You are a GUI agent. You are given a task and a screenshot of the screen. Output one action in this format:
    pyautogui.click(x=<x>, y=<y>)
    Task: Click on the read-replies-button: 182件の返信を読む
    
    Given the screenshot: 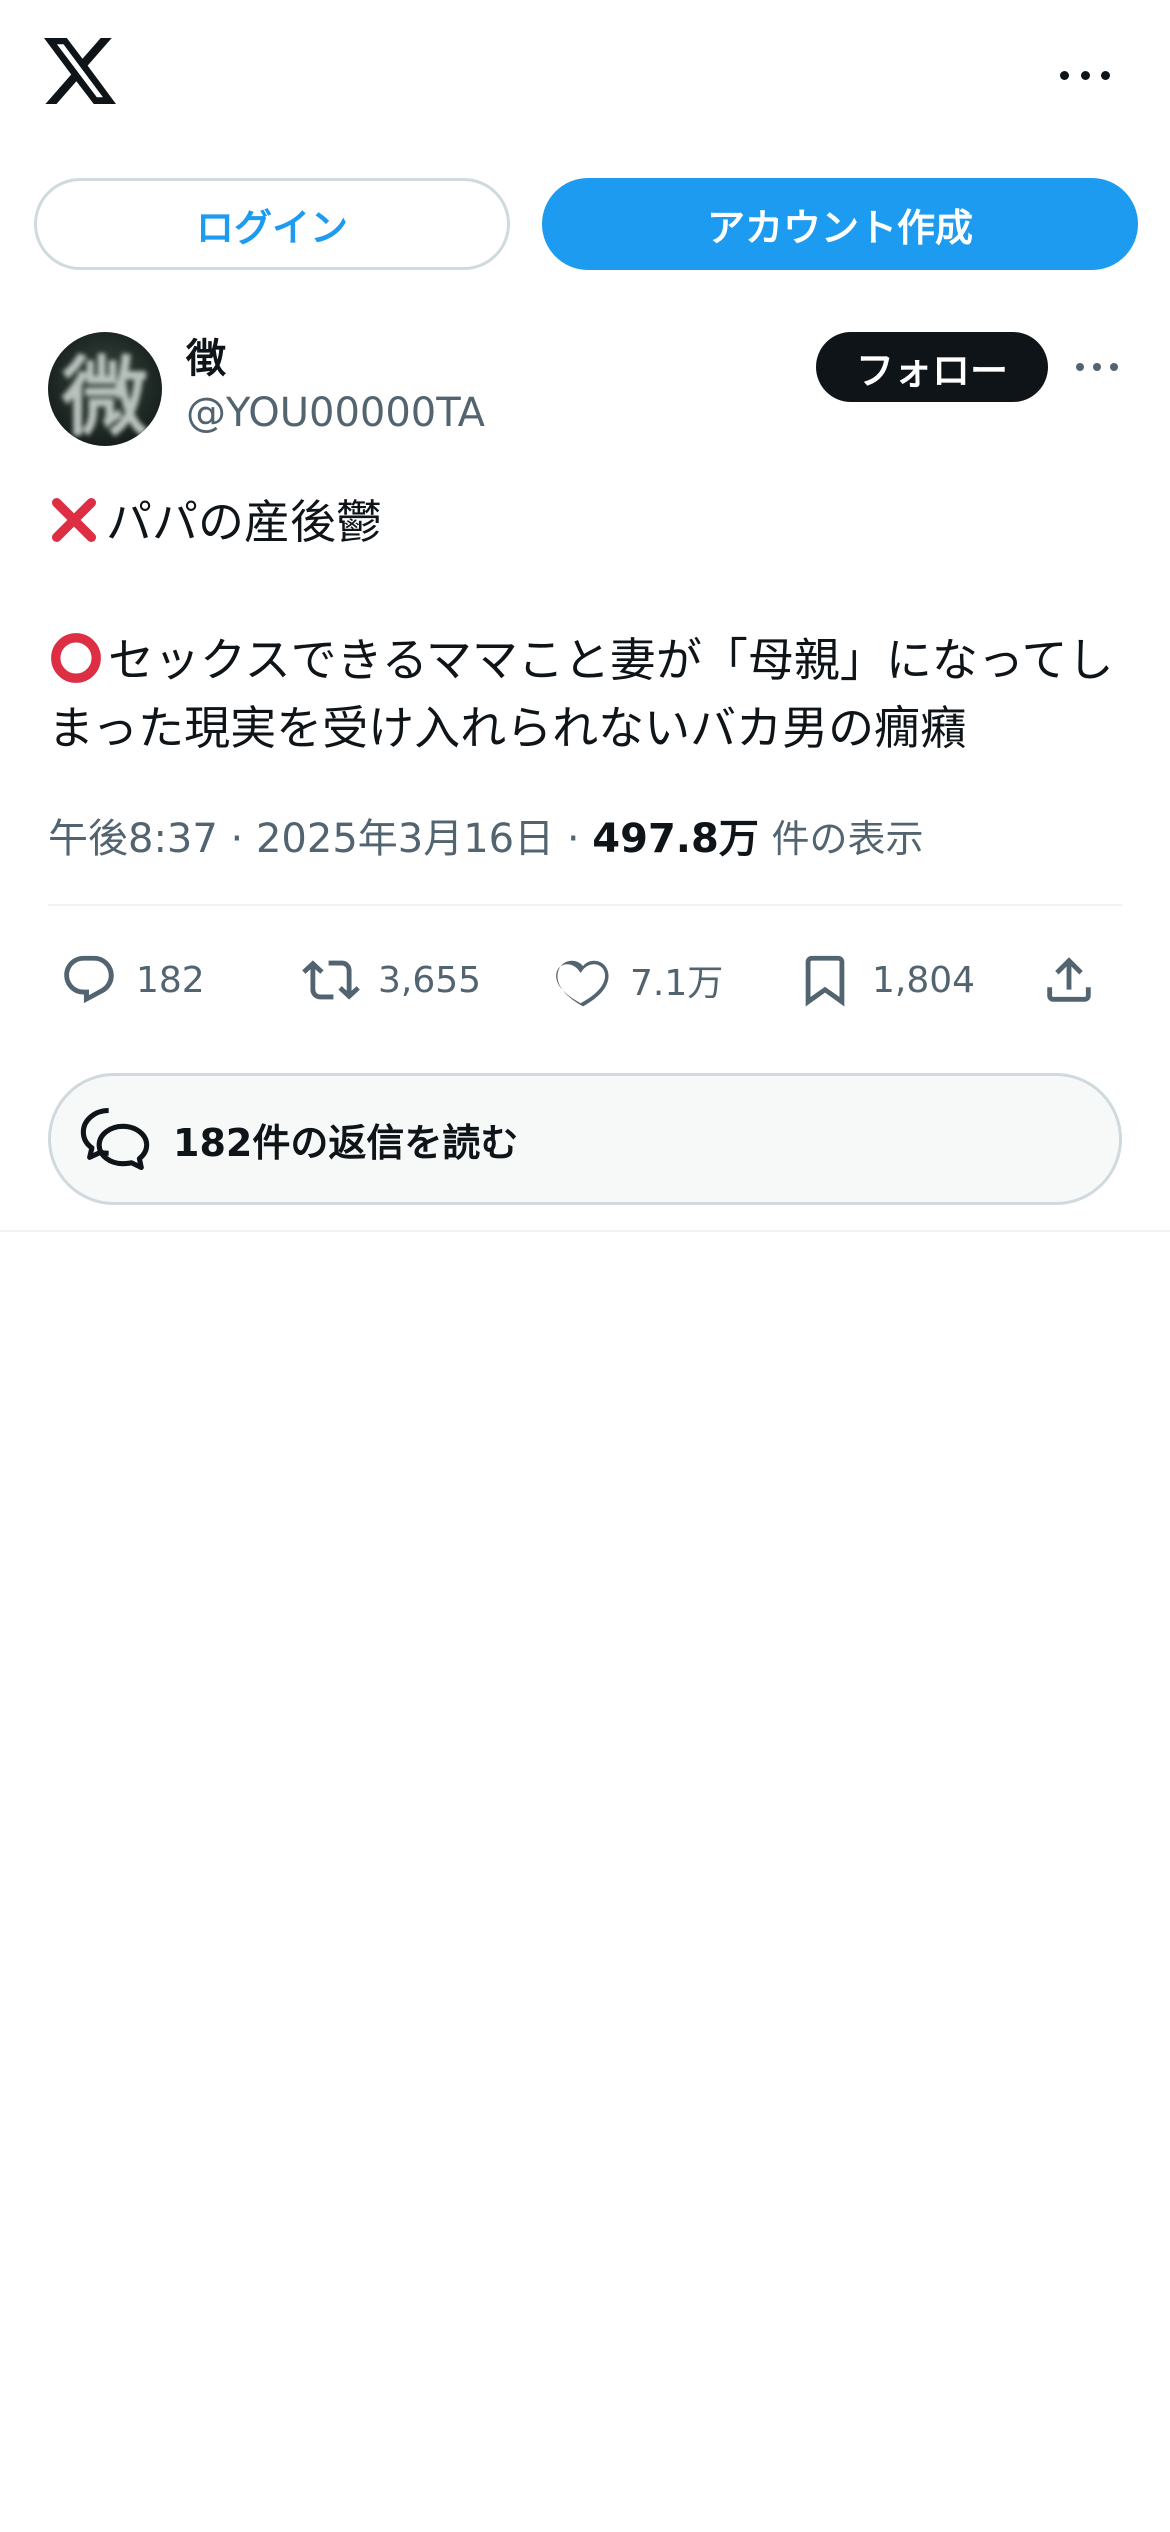 What is the action you would take?
    pyautogui.click(x=585, y=1139)
    